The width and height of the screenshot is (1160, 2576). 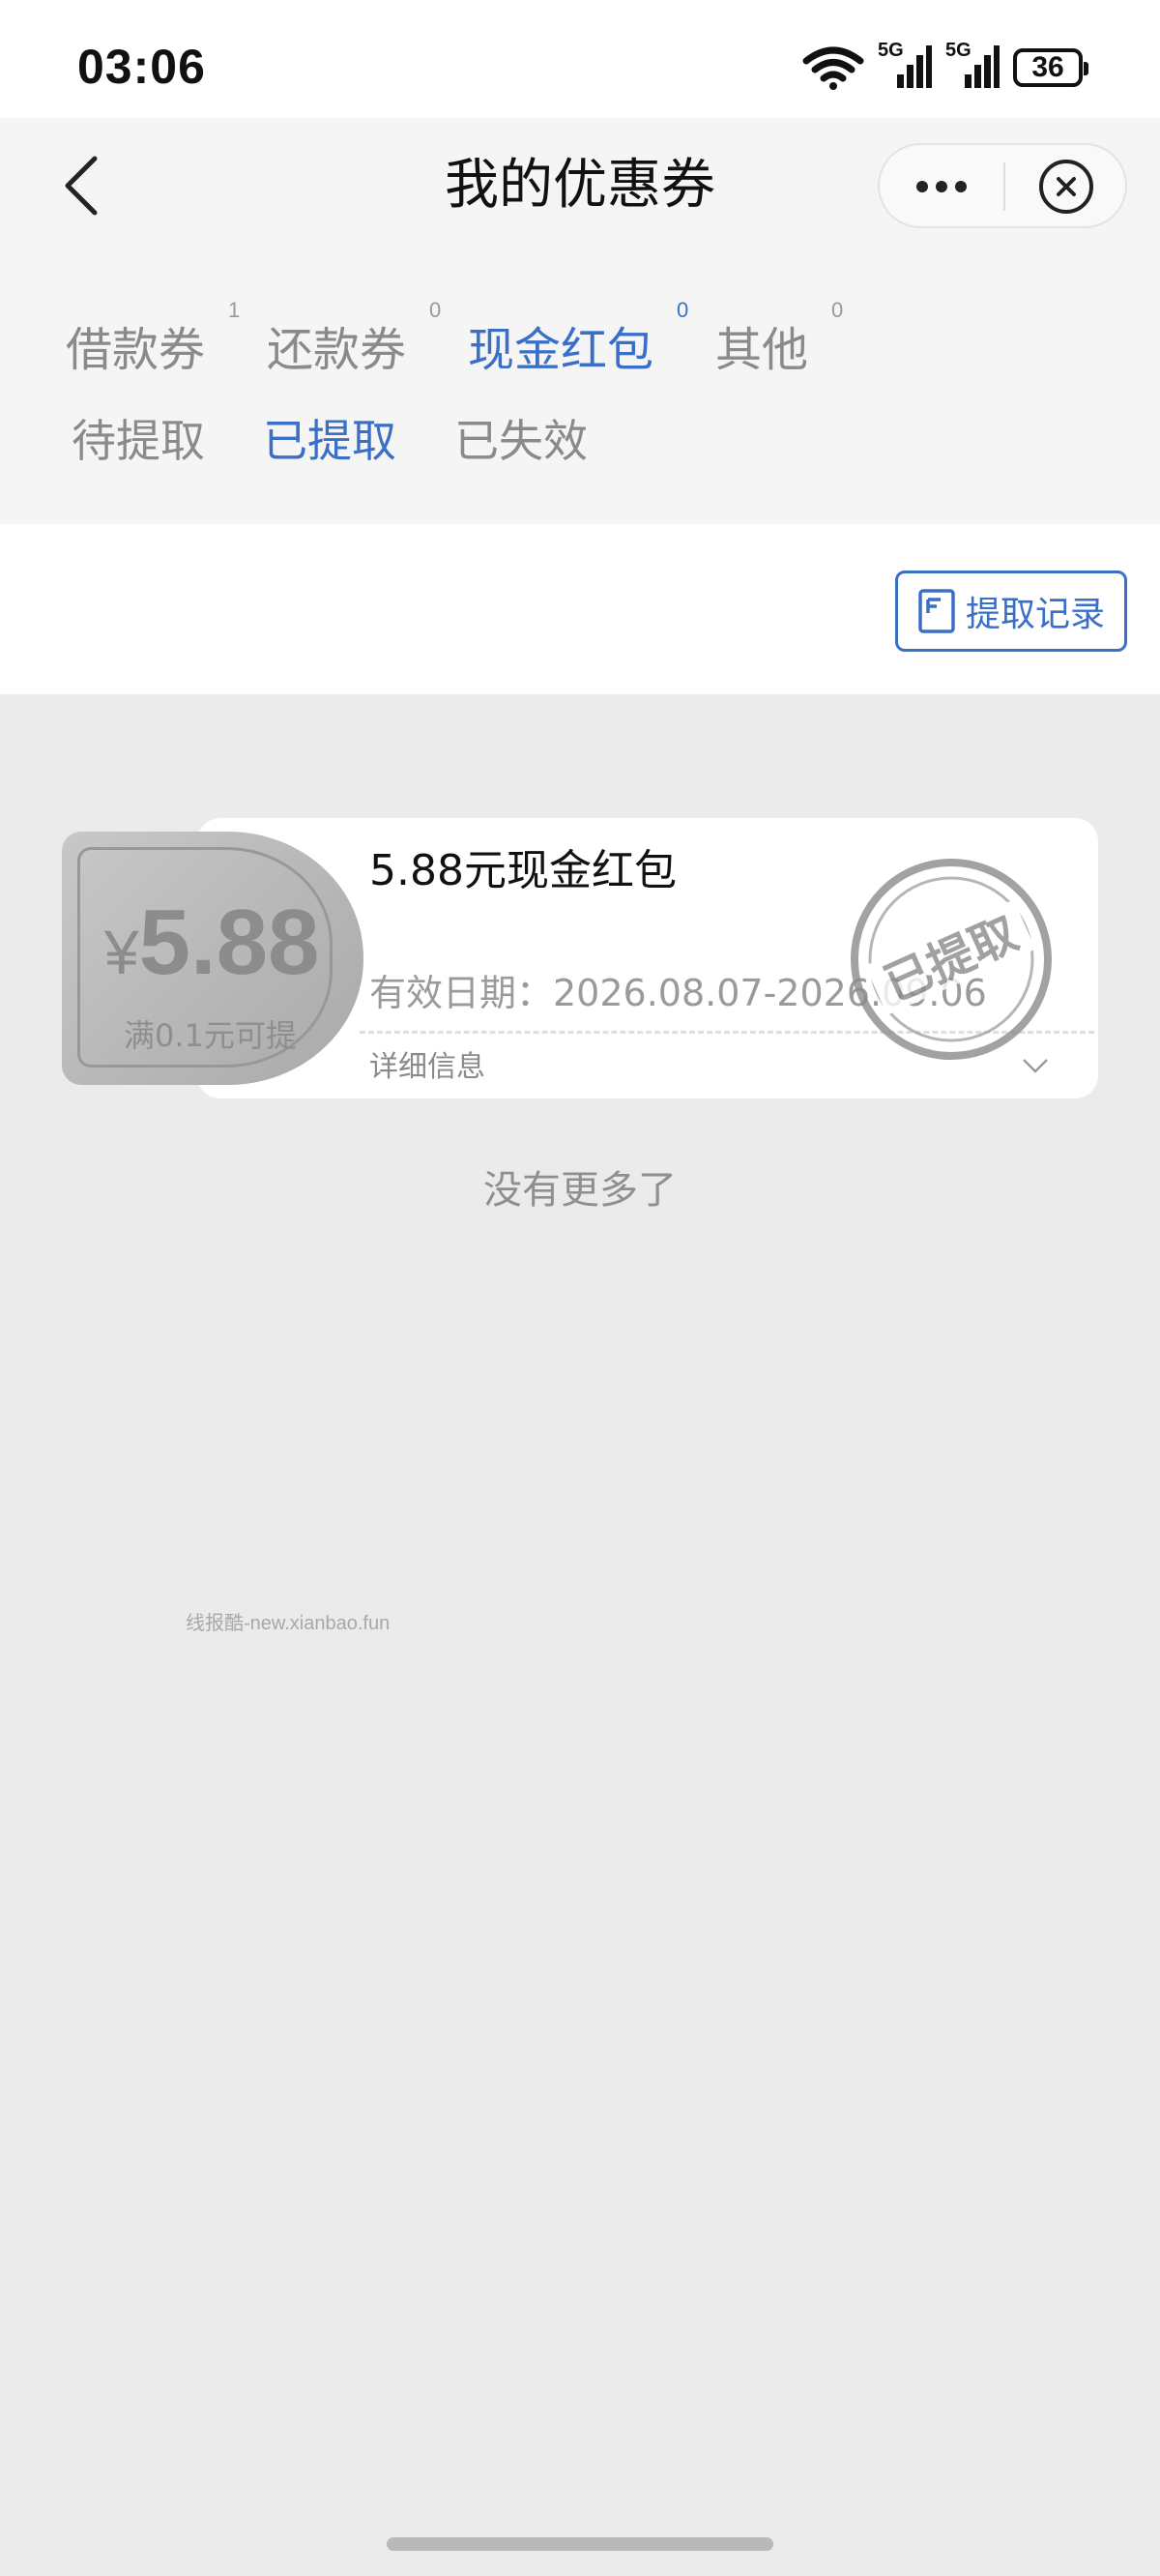 What do you see at coordinates (922, 186) in the screenshot?
I see `more-dots-icon` at bounding box center [922, 186].